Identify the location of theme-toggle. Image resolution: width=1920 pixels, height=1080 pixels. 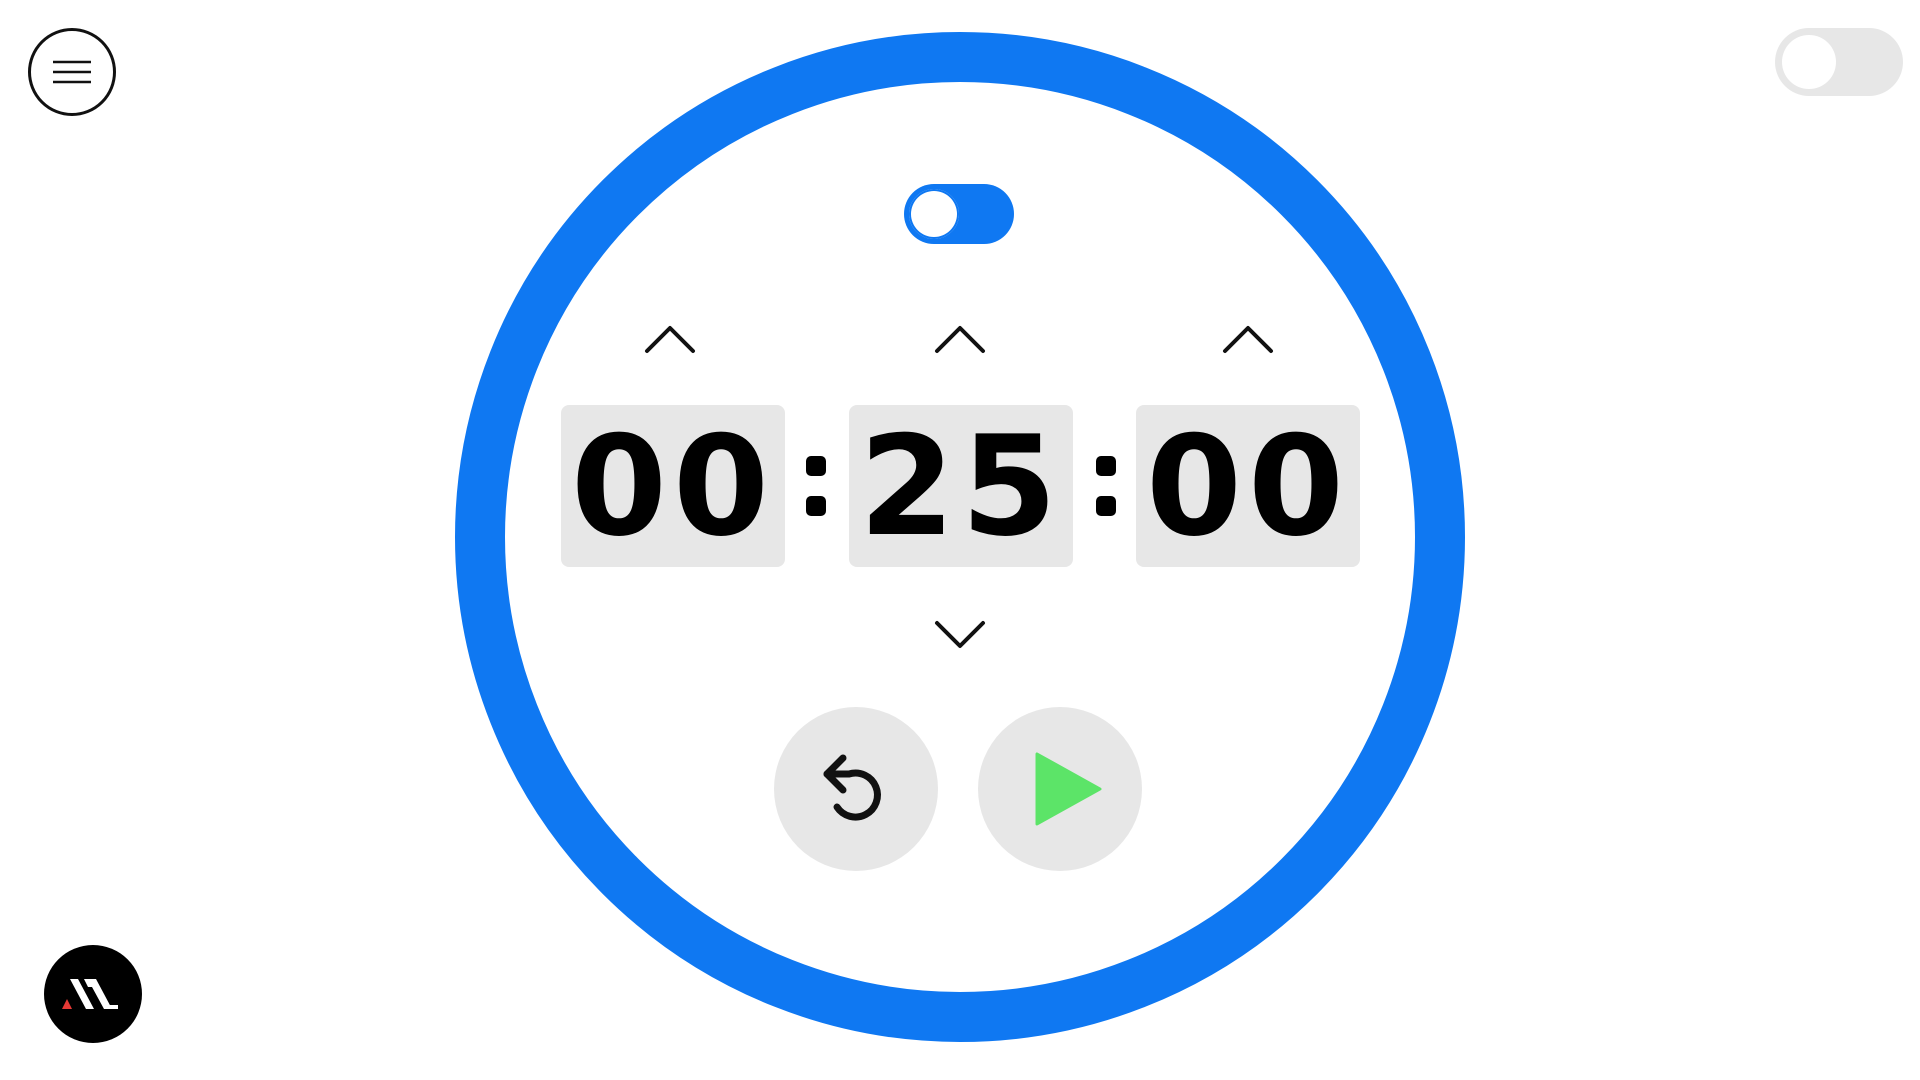
(1839, 62).